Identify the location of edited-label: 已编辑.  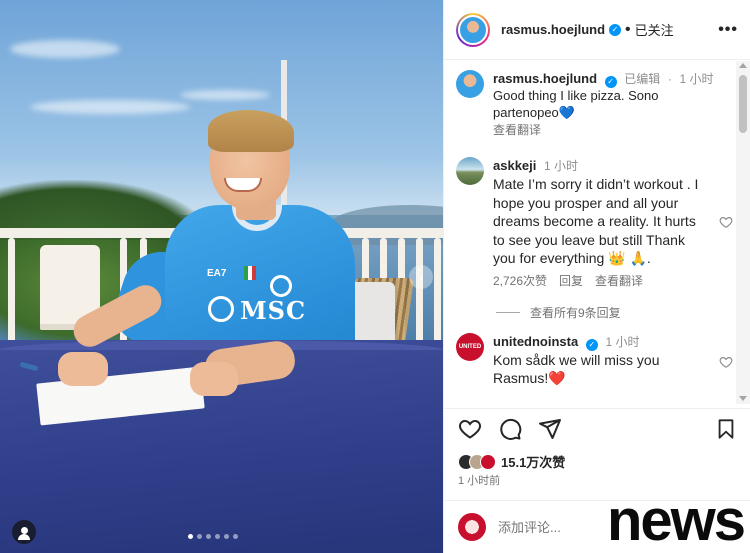
(642, 79).